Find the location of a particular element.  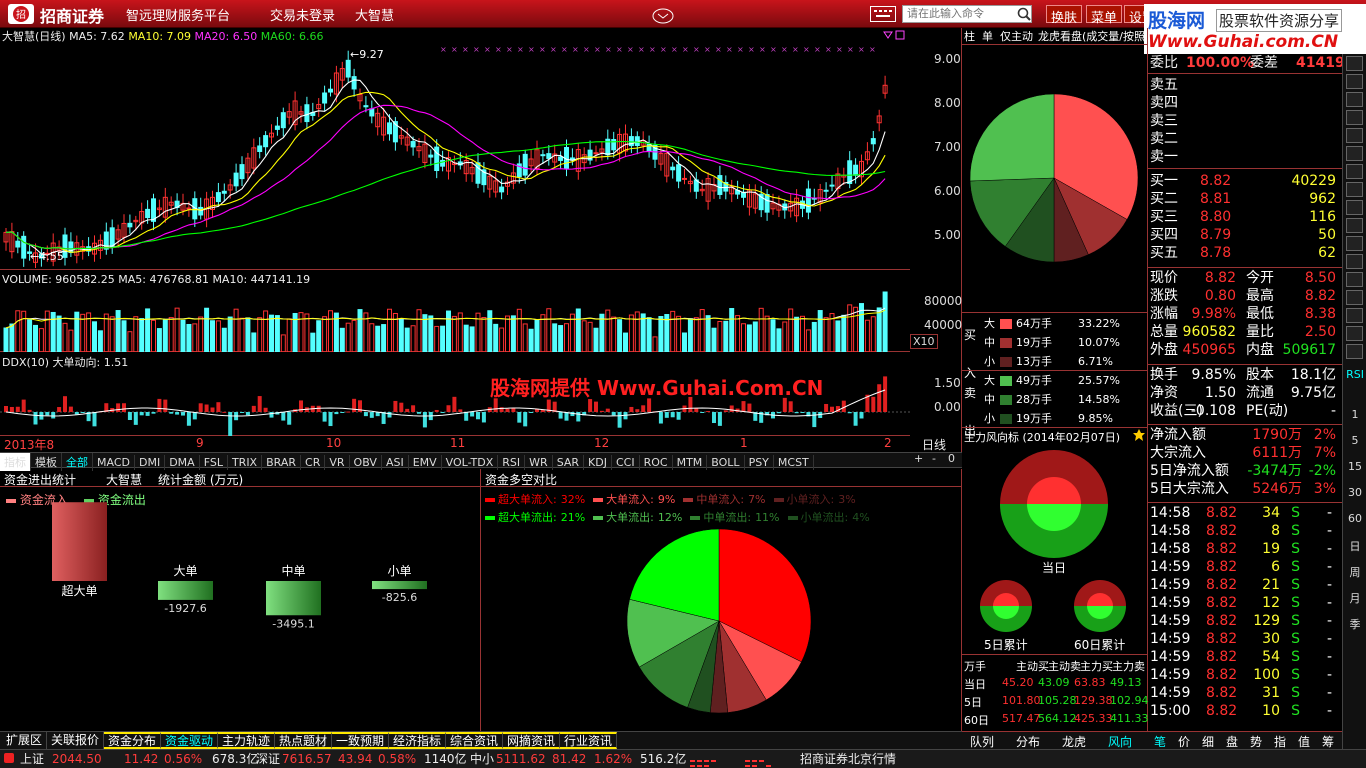

bottom-tab: 综合资讯 is located at coordinates (475, 740).